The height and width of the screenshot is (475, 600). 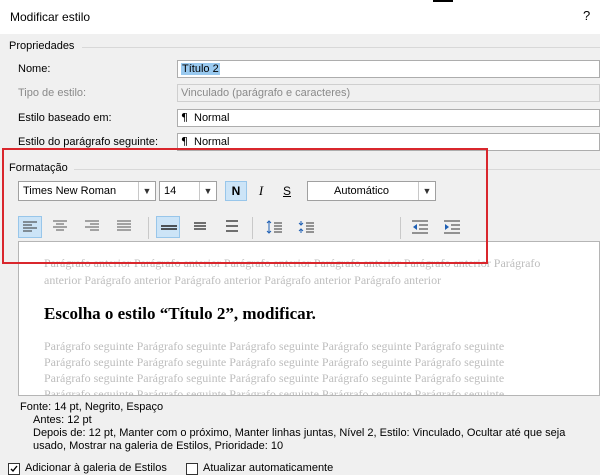 I want to click on checkmark-icon, so click(x=14, y=469).